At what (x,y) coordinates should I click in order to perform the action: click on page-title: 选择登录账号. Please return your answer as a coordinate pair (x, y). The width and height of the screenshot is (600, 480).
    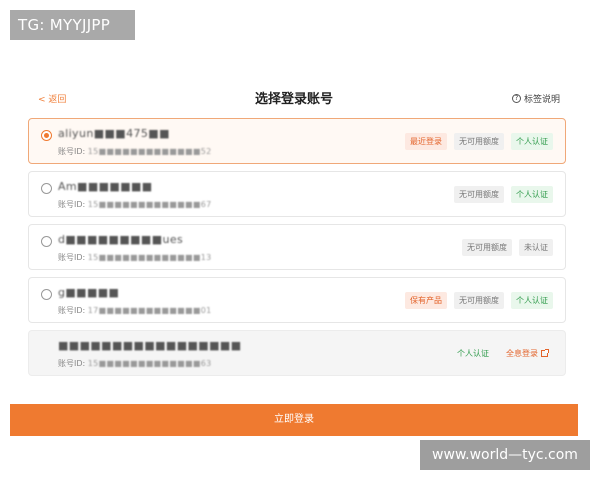
    Looking at the image, I should click on (293, 99).